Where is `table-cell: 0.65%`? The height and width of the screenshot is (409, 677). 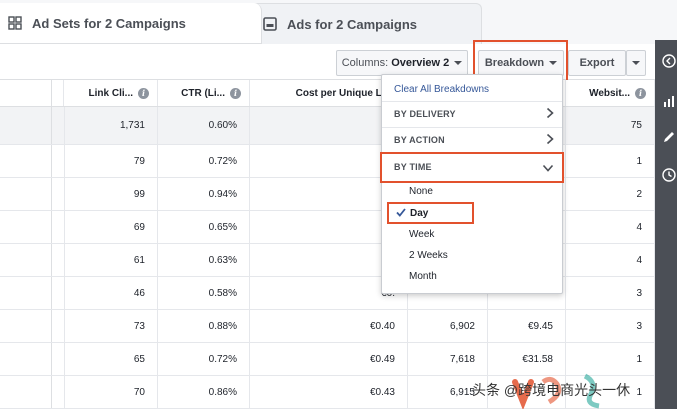
table-cell: 0.65% is located at coordinates (204, 227).